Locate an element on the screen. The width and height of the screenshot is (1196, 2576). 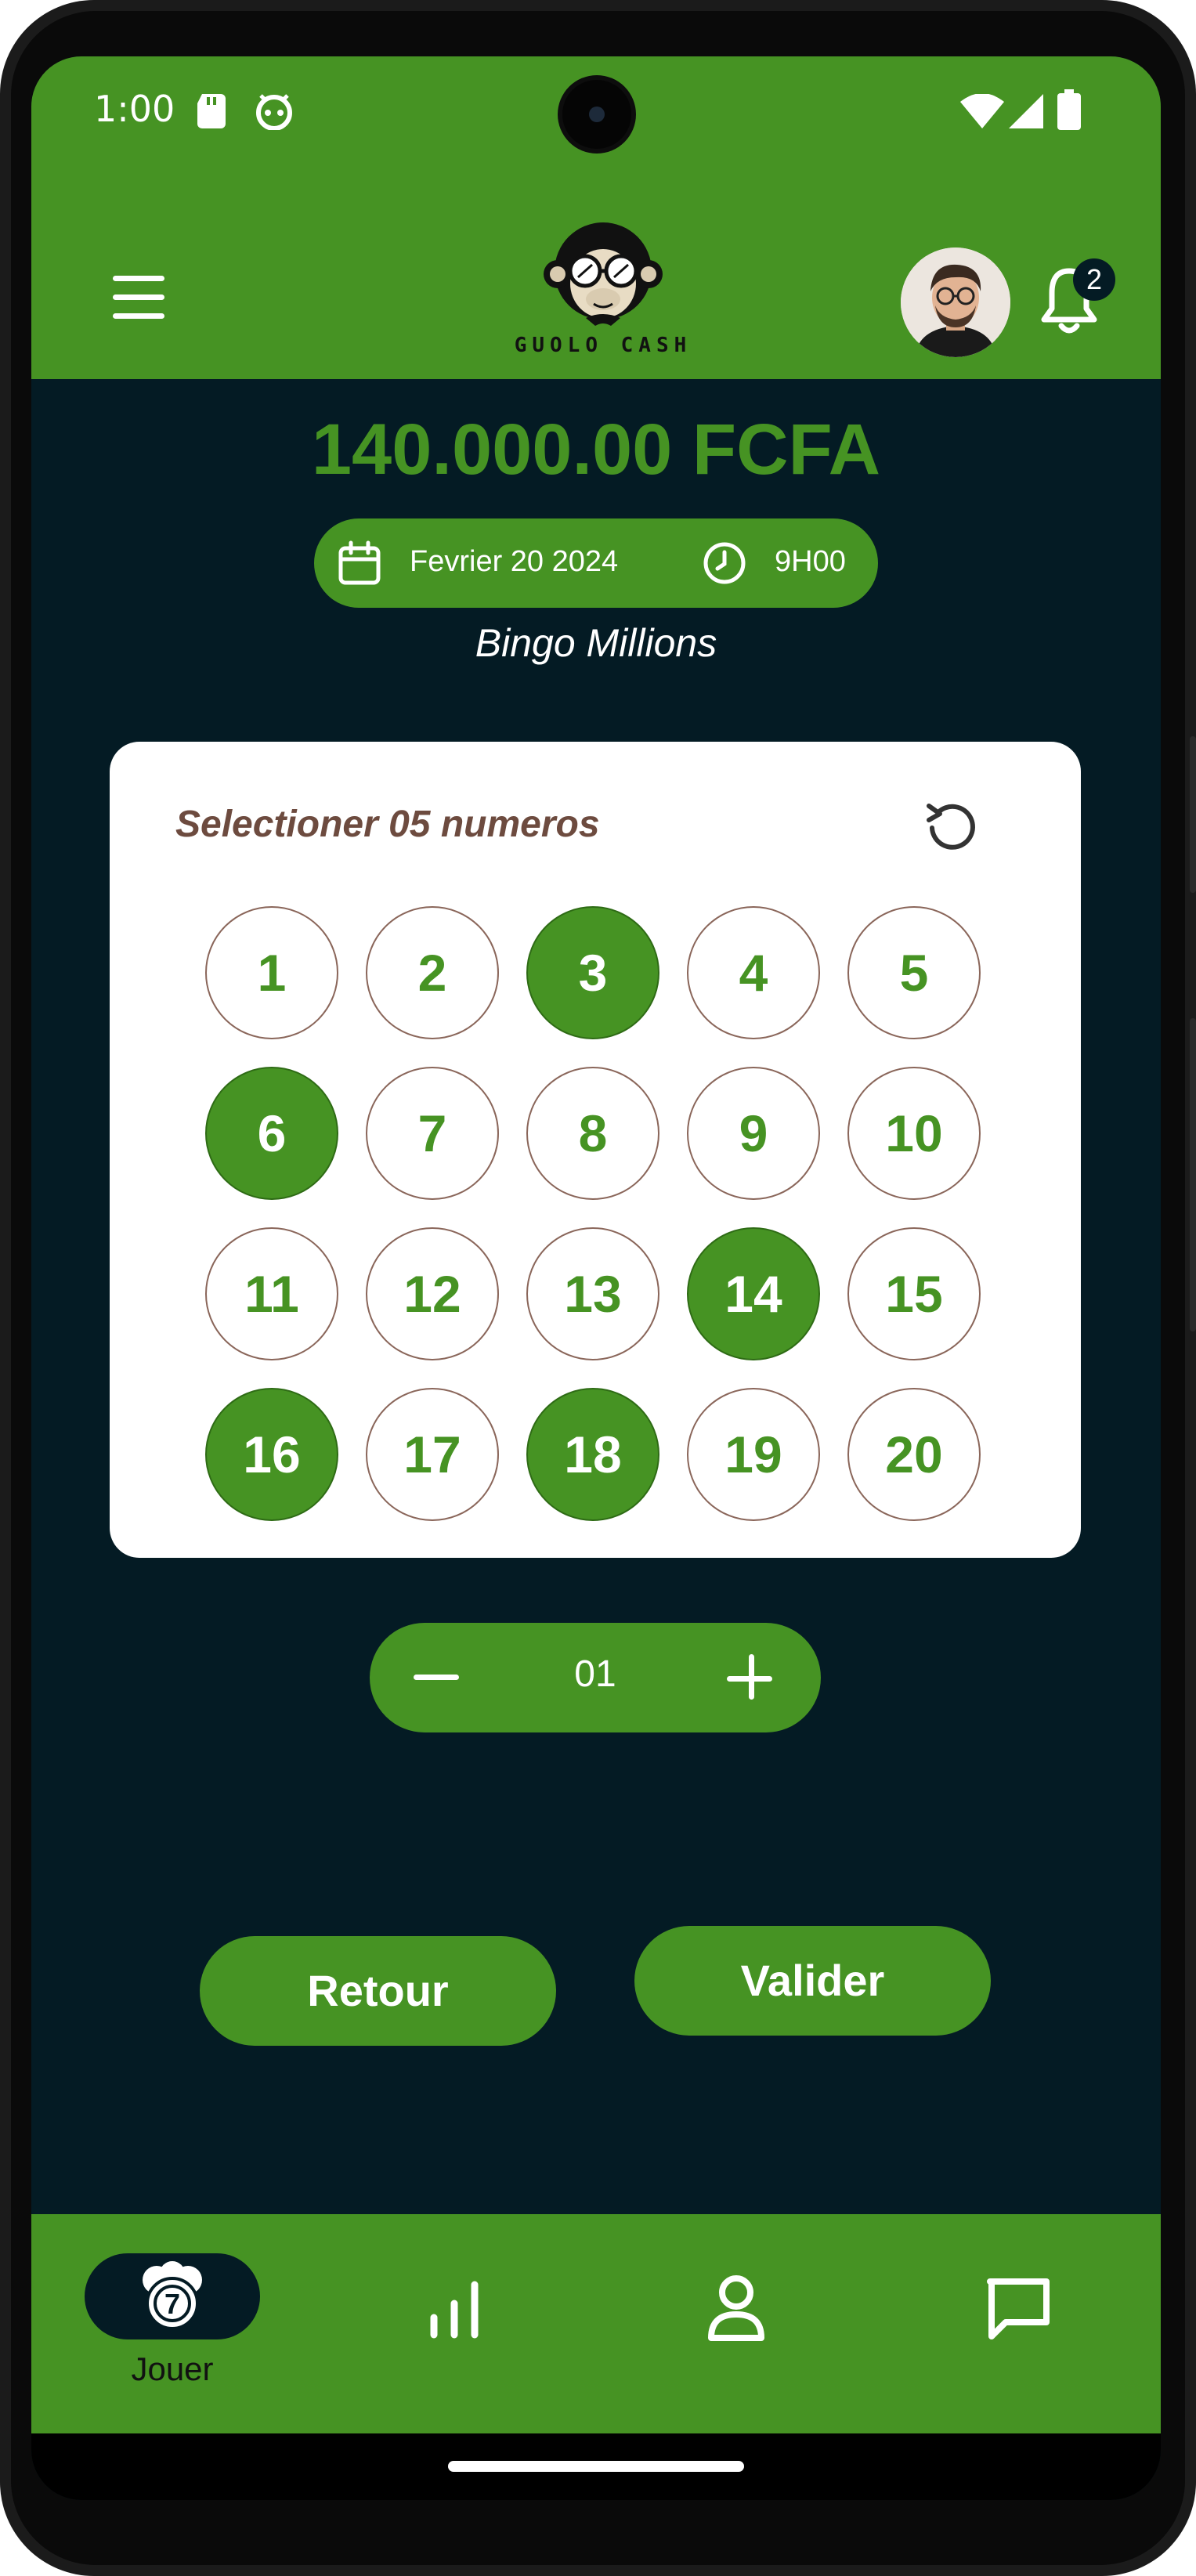
number-ball-2: 2 is located at coordinates (432, 972).